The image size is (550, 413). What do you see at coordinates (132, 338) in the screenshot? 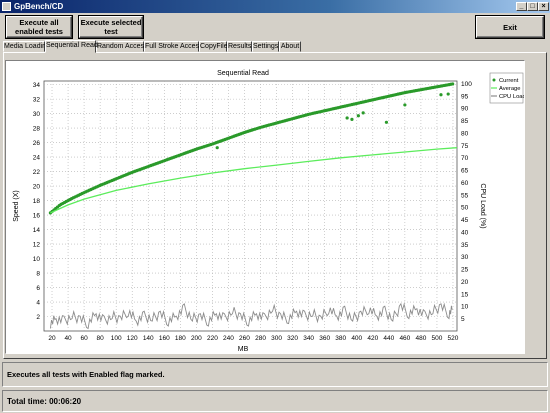
I see `x-tick-label: 120` at bounding box center [132, 338].